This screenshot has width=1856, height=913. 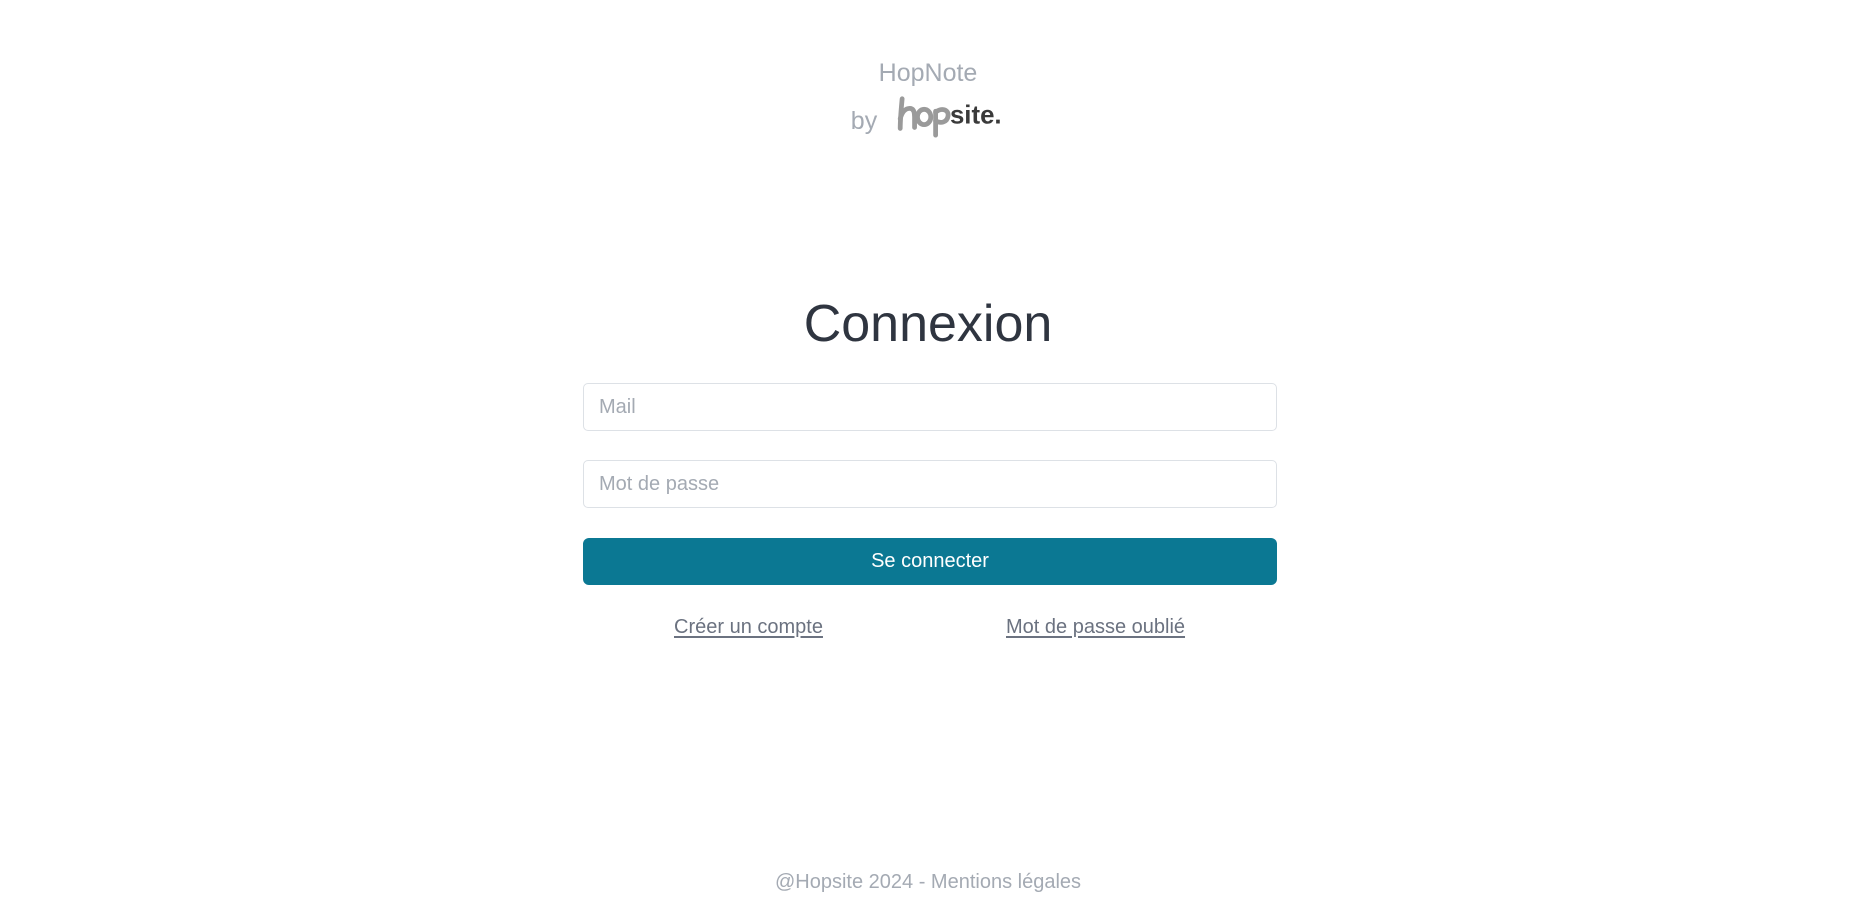 What do you see at coordinates (928, 324) in the screenshot?
I see `page-title: Connexion` at bounding box center [928, 324].